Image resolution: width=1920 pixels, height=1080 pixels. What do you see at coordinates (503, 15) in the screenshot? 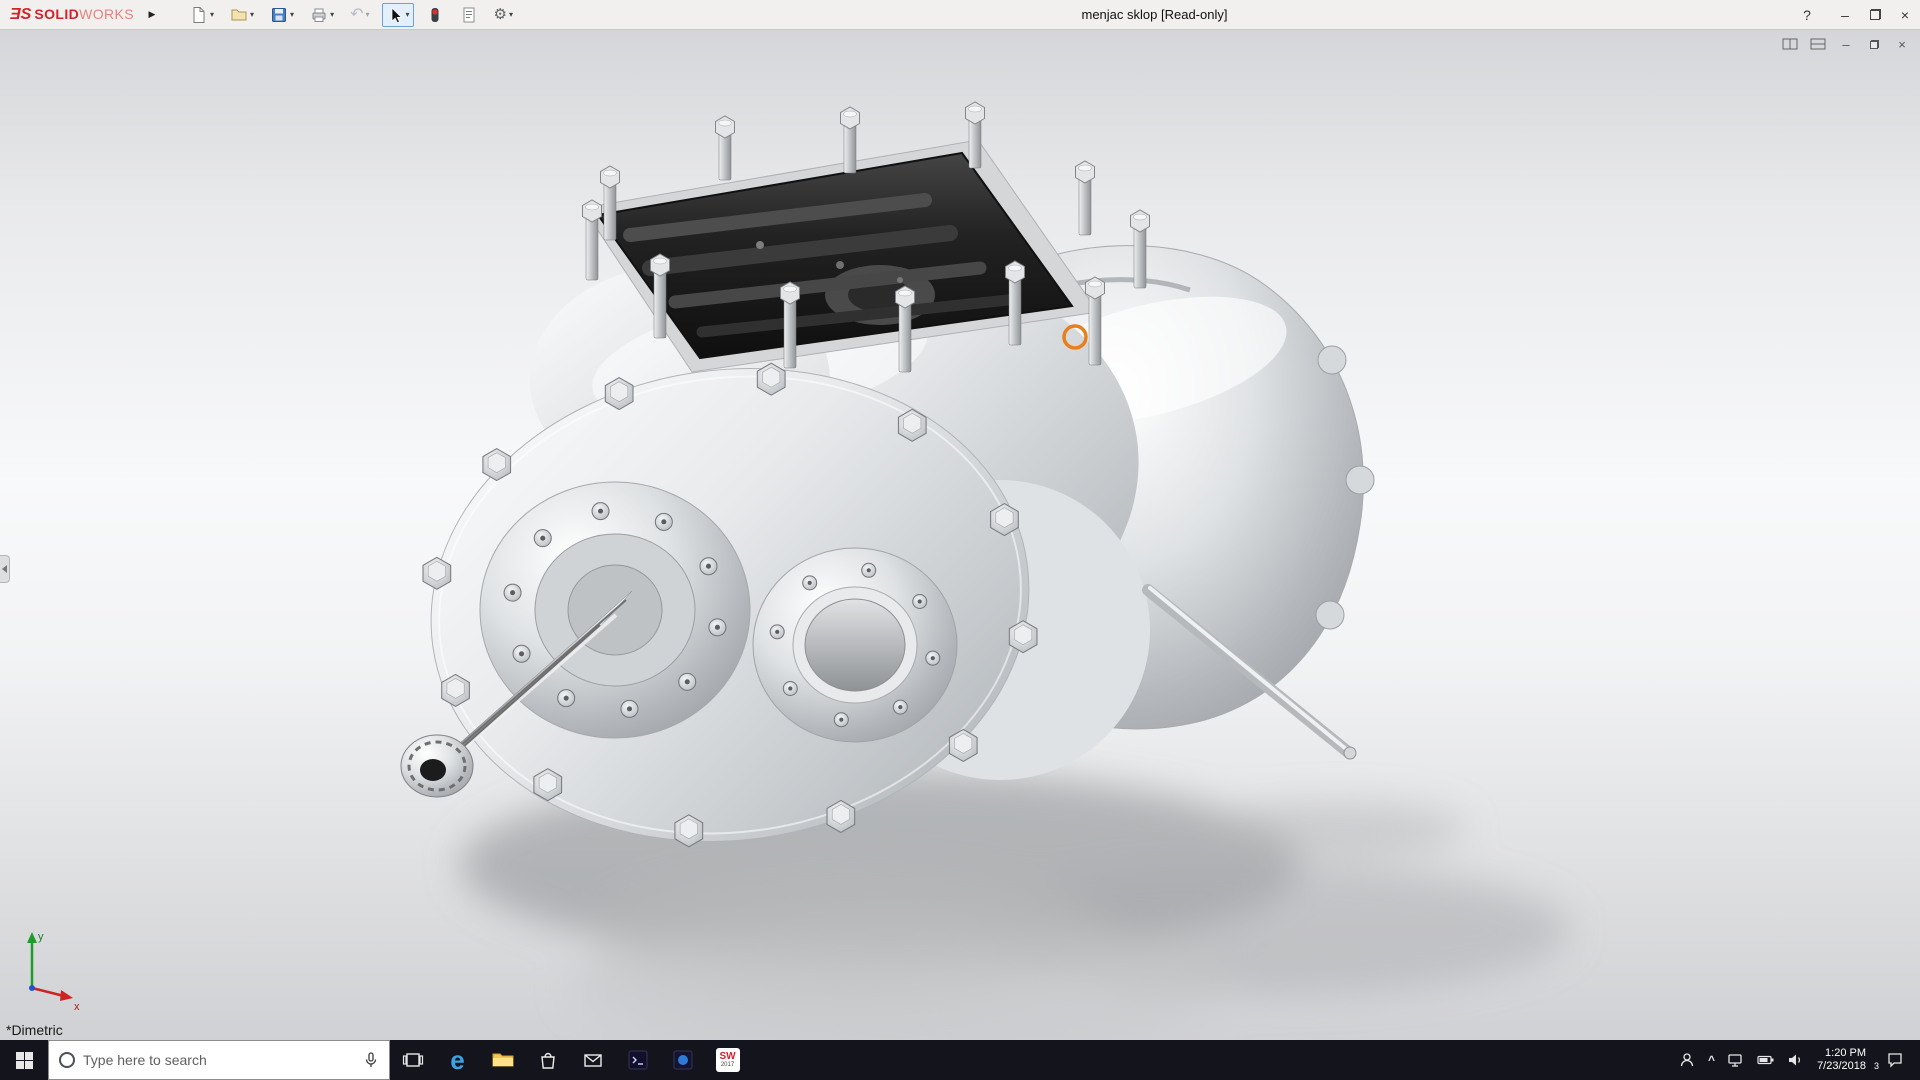
I see `options-button: ⚙ ▾` at bounding box center [503, 15].